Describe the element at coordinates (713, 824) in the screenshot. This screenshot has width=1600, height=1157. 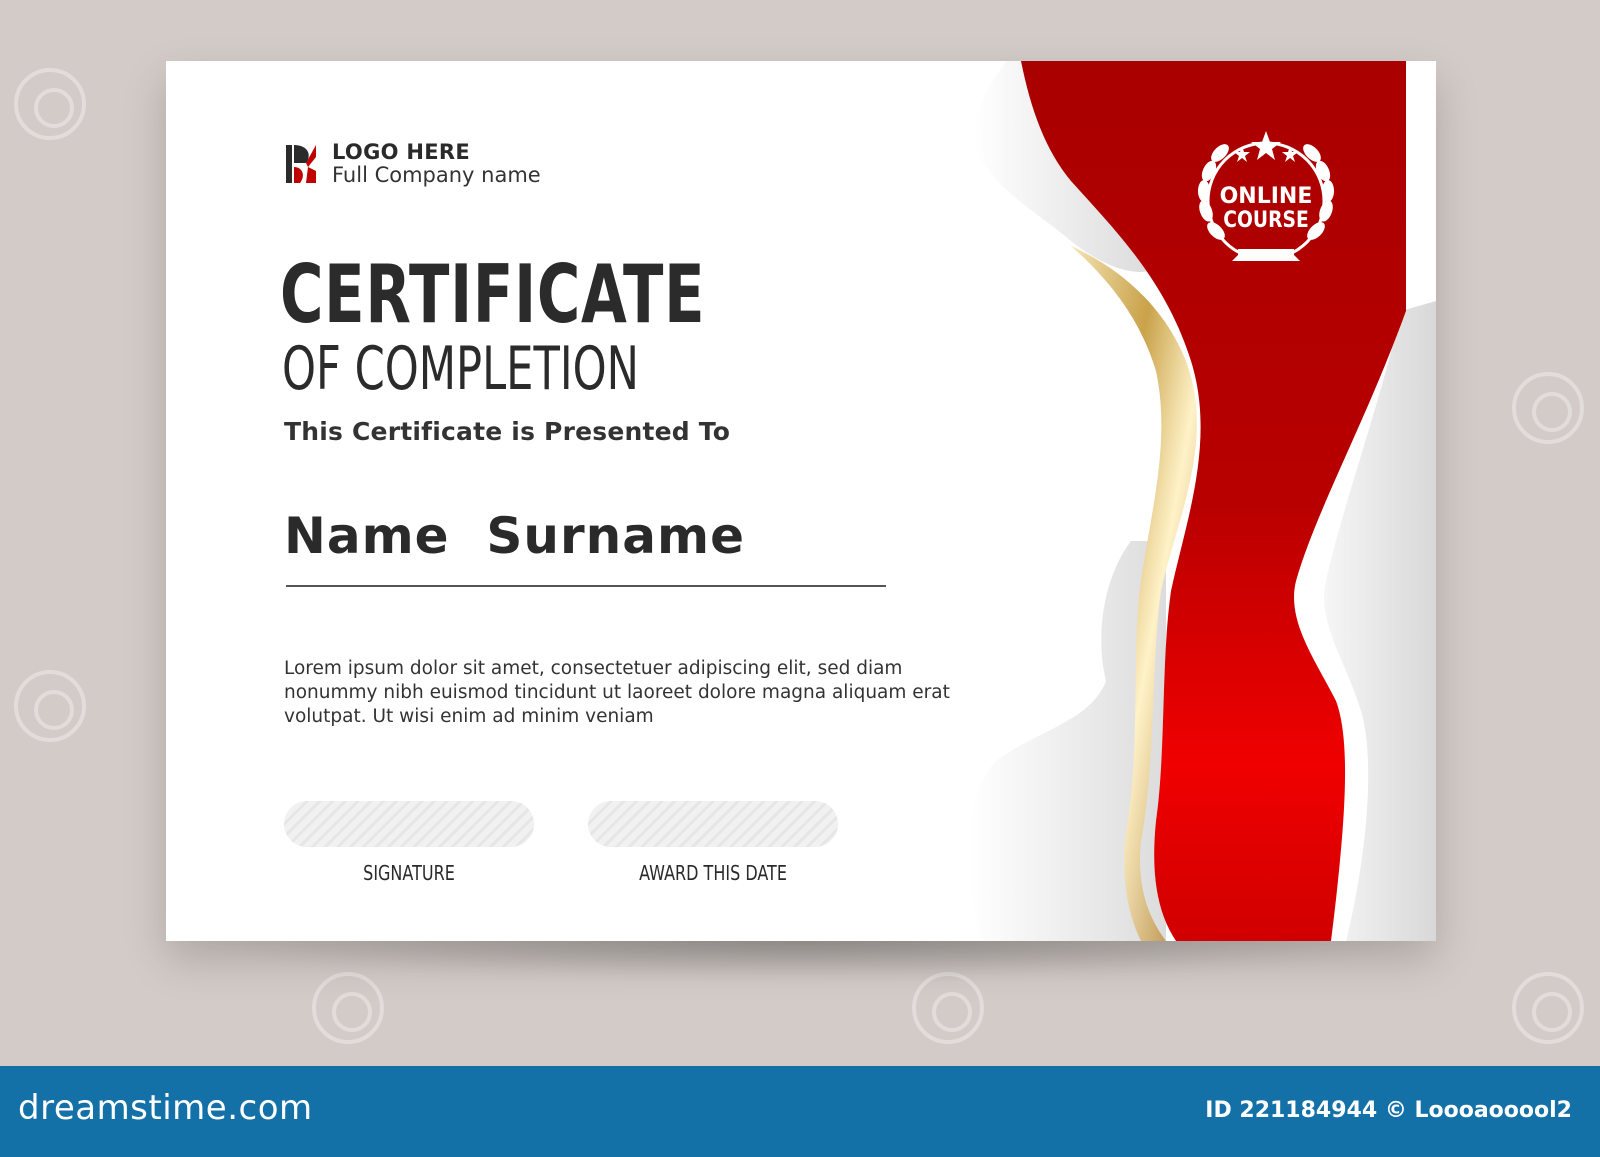
I see `date-field` at that location.